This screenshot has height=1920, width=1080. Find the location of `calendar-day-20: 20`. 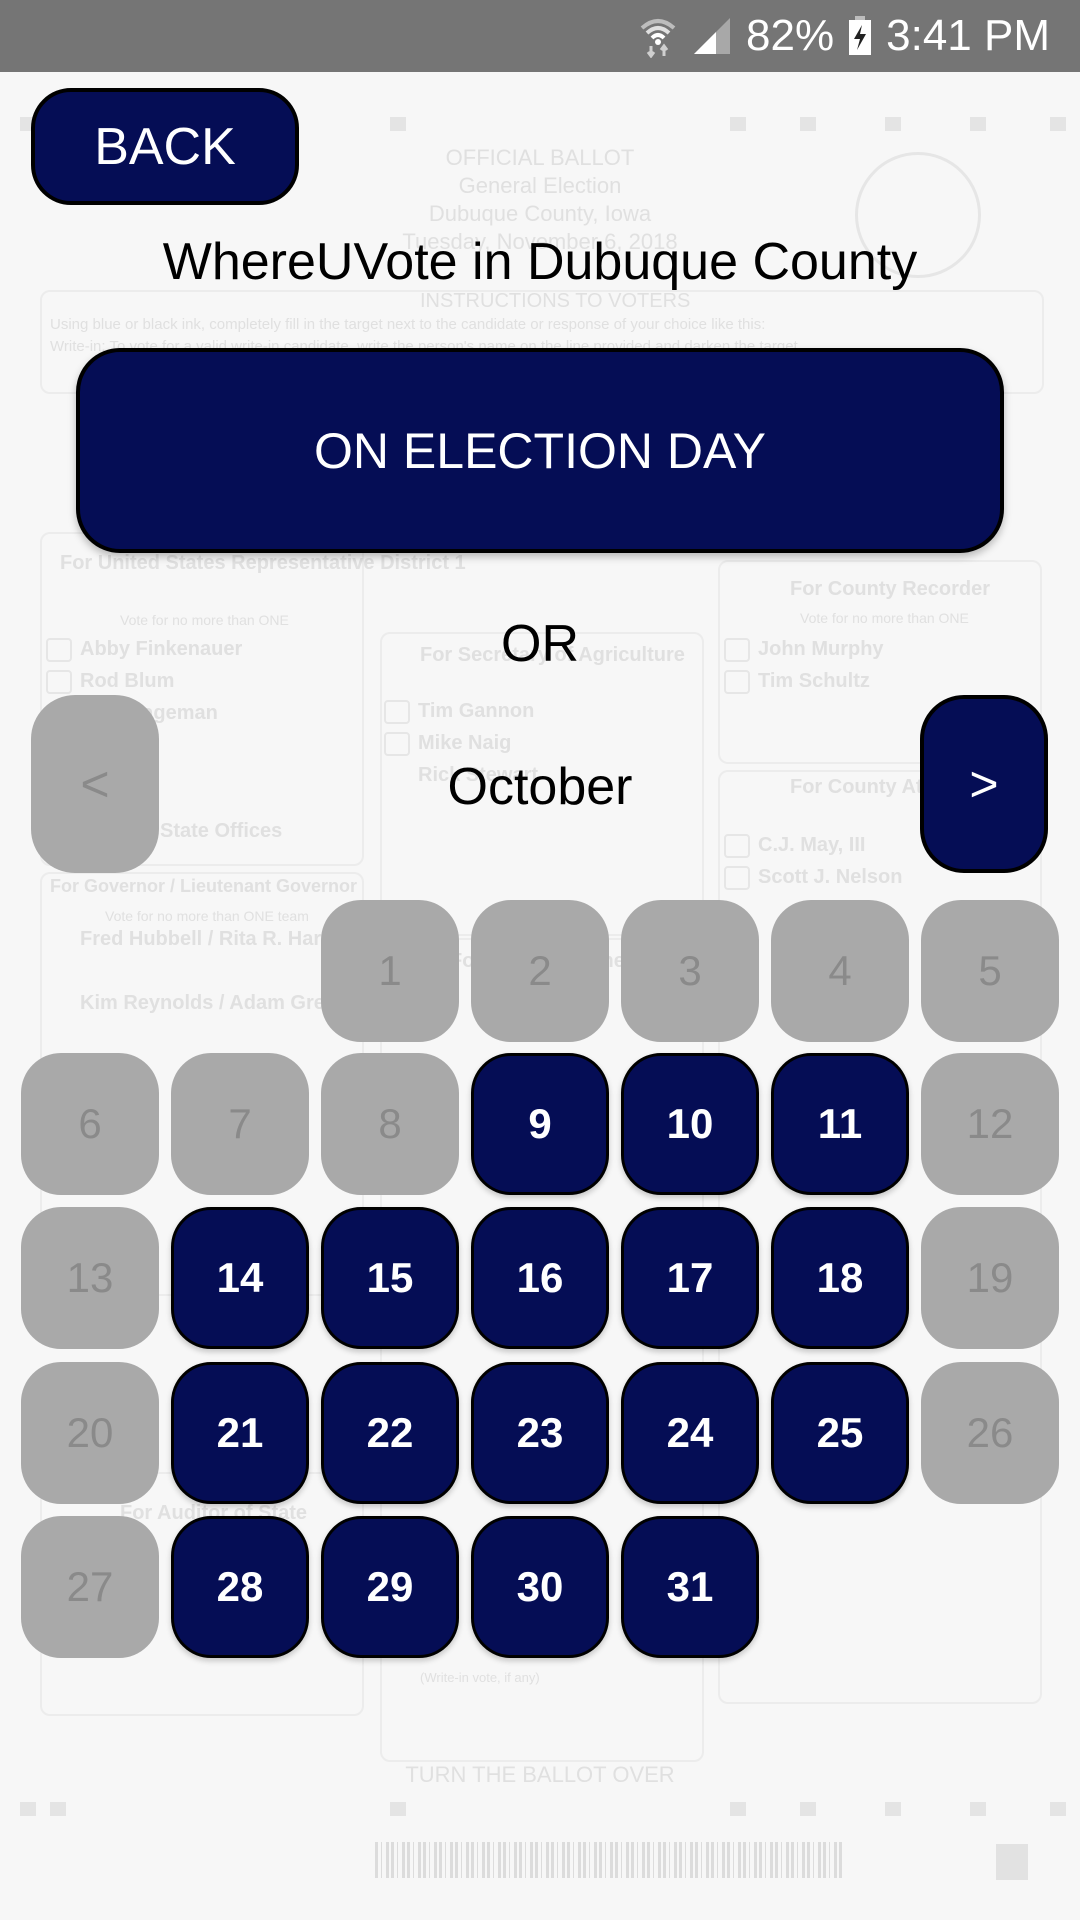

calendar-day-20: 20 is located at coordinates (90, 1433).